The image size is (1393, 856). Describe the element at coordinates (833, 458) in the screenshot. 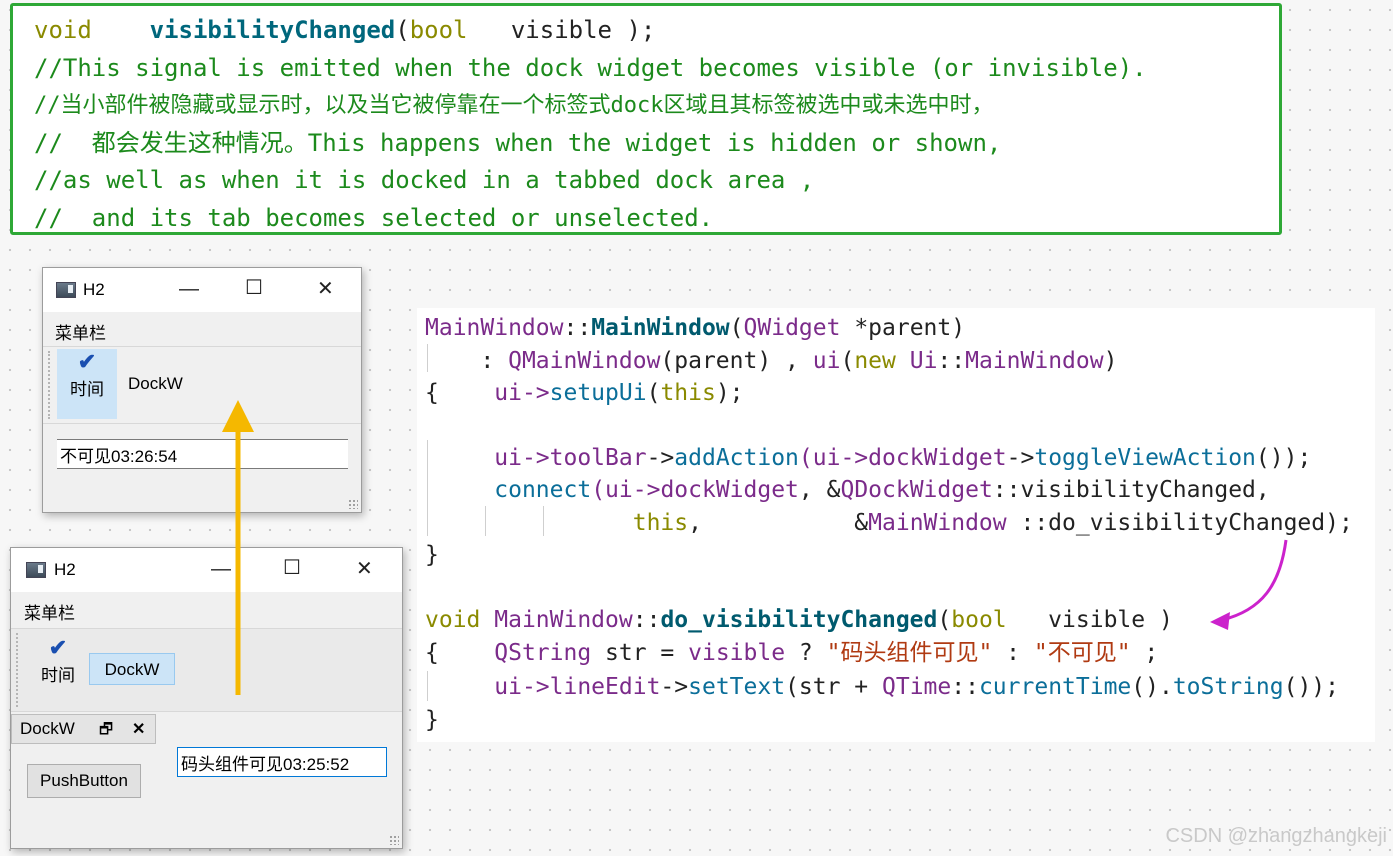

I see `tok: (ui->` at that location.